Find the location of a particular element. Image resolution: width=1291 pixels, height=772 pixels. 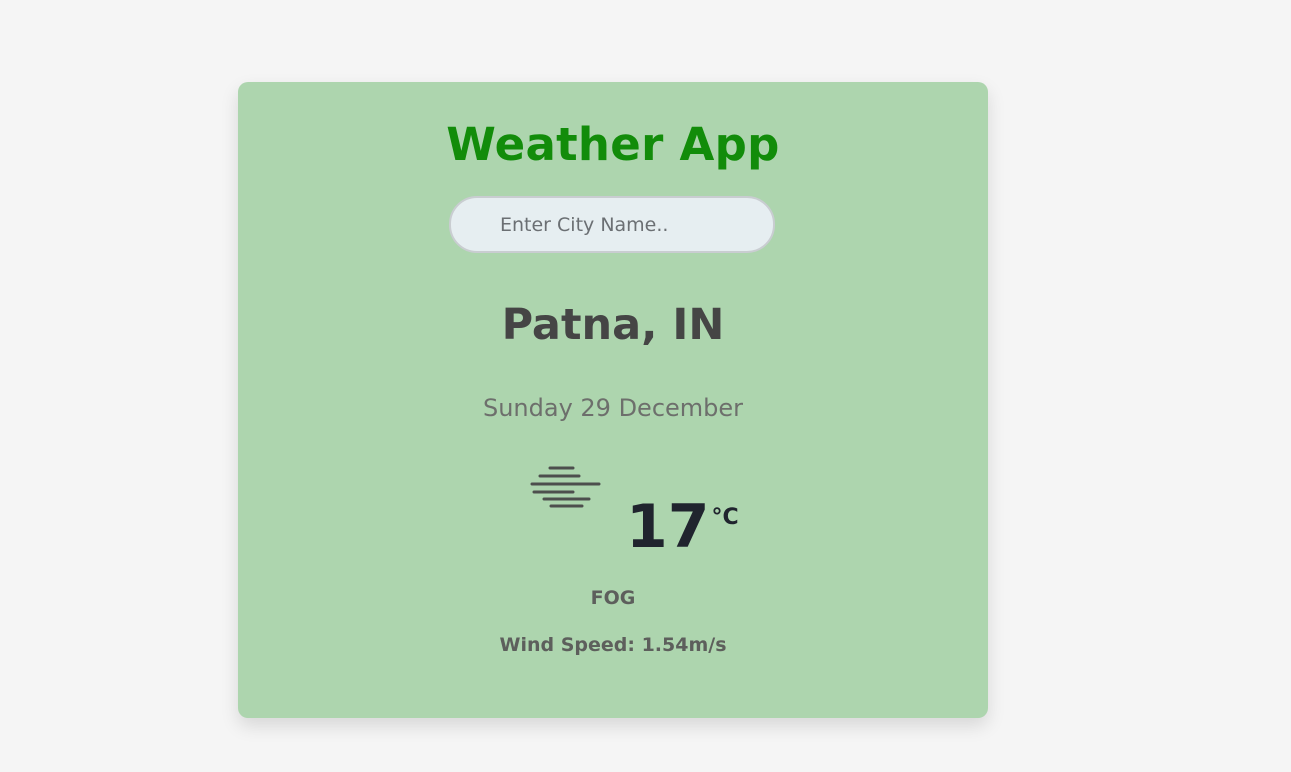

app-title: Weather App is located at coordinates (613, 144).